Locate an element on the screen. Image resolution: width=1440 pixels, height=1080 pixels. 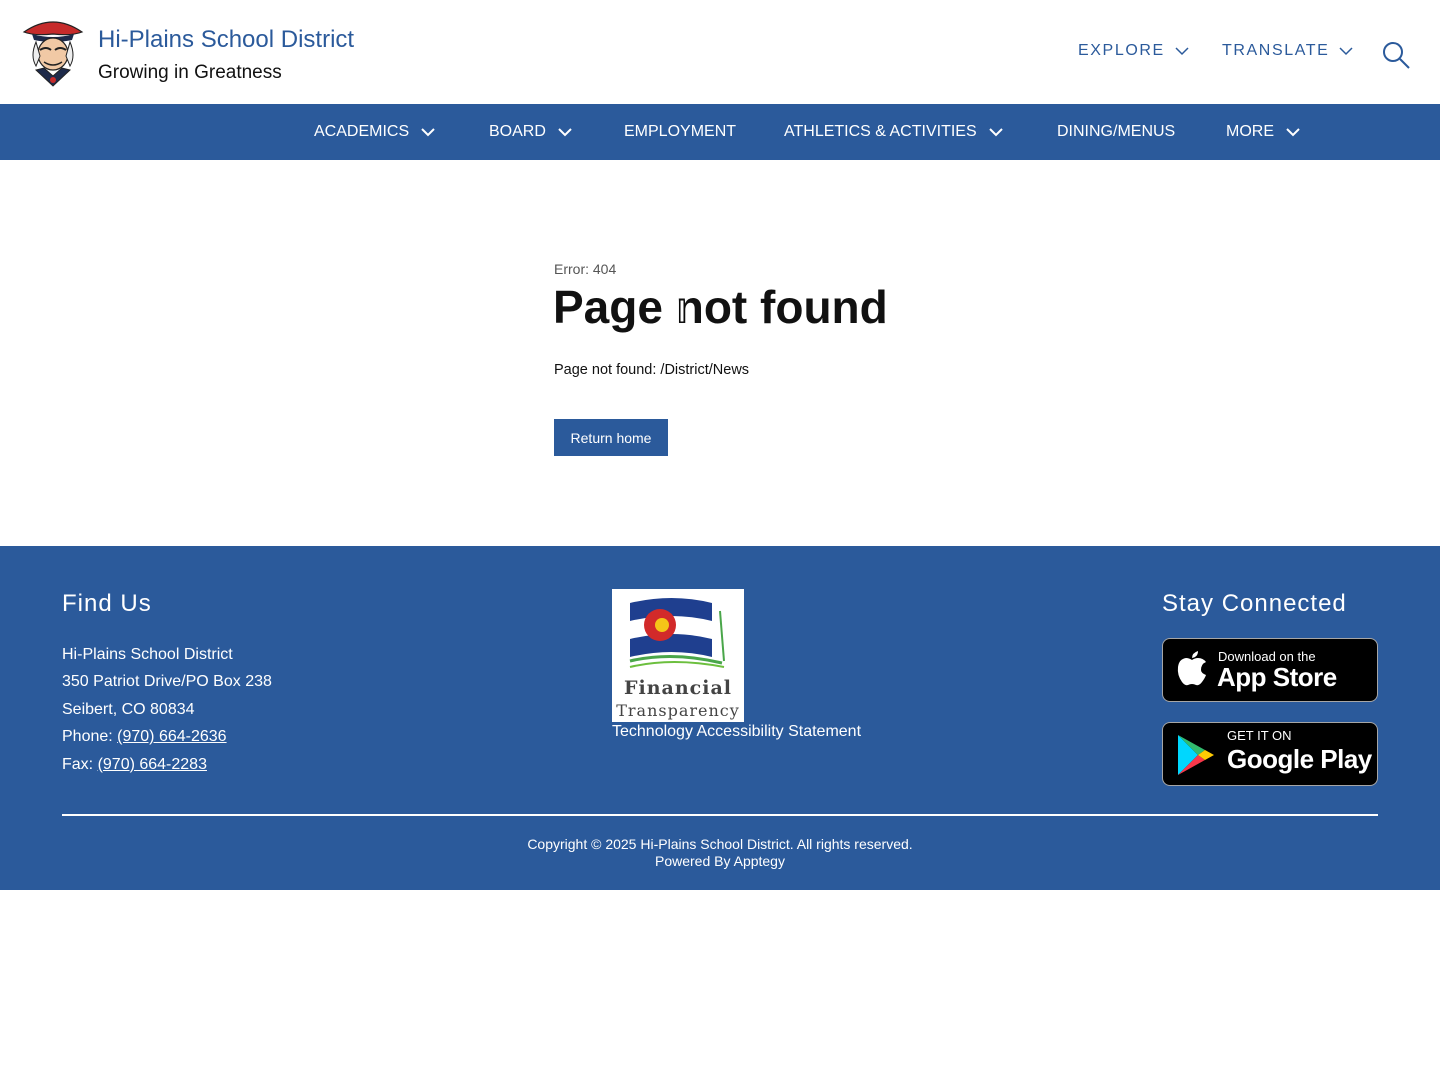
site-title: Hi-Plains School District is located at coordinates (226, 40).